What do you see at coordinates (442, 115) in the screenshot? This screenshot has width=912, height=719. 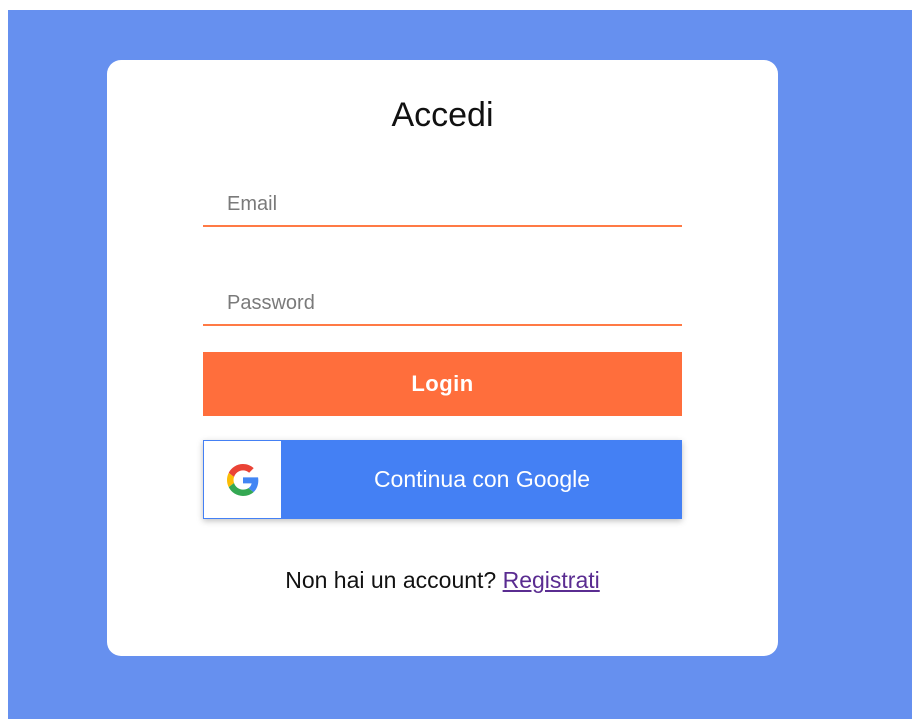 I see `page-title: Accedi` at bounding box center [442, 115].